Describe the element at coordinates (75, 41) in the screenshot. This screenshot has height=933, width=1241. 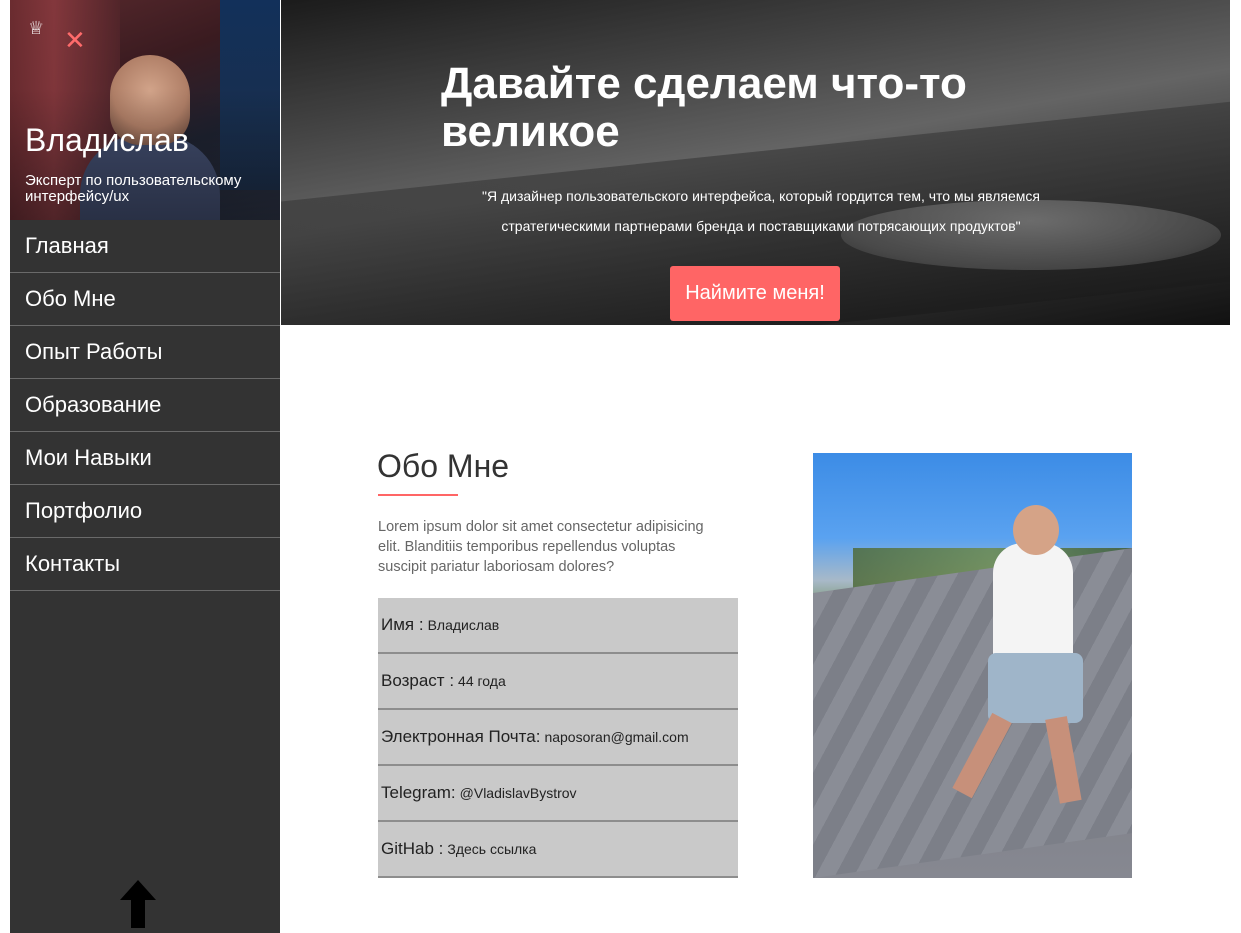
I see `close-icon: ✕` at that location.